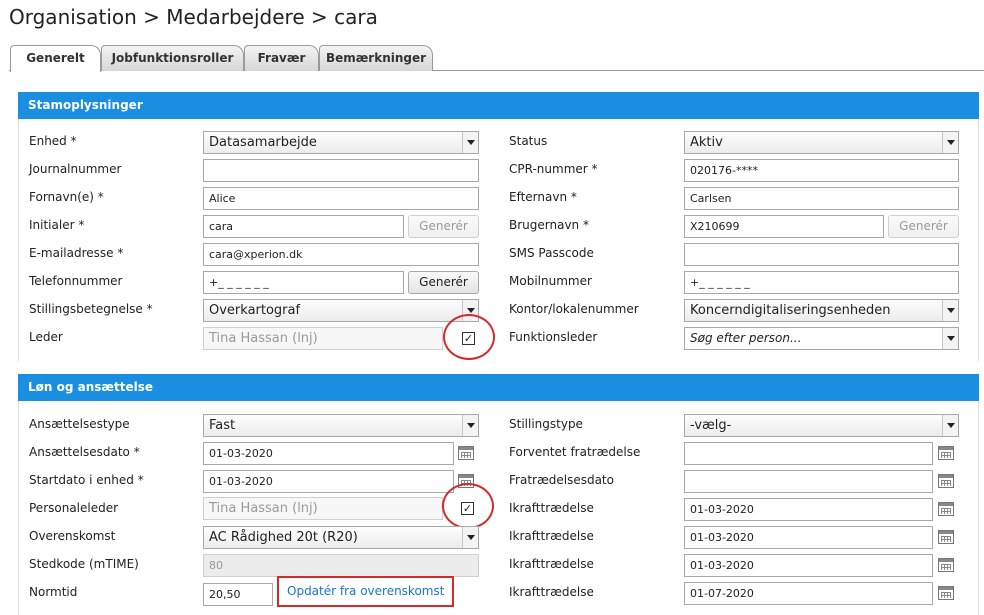  I want to click on cpr-field: 020176-****, so click(821, 170).